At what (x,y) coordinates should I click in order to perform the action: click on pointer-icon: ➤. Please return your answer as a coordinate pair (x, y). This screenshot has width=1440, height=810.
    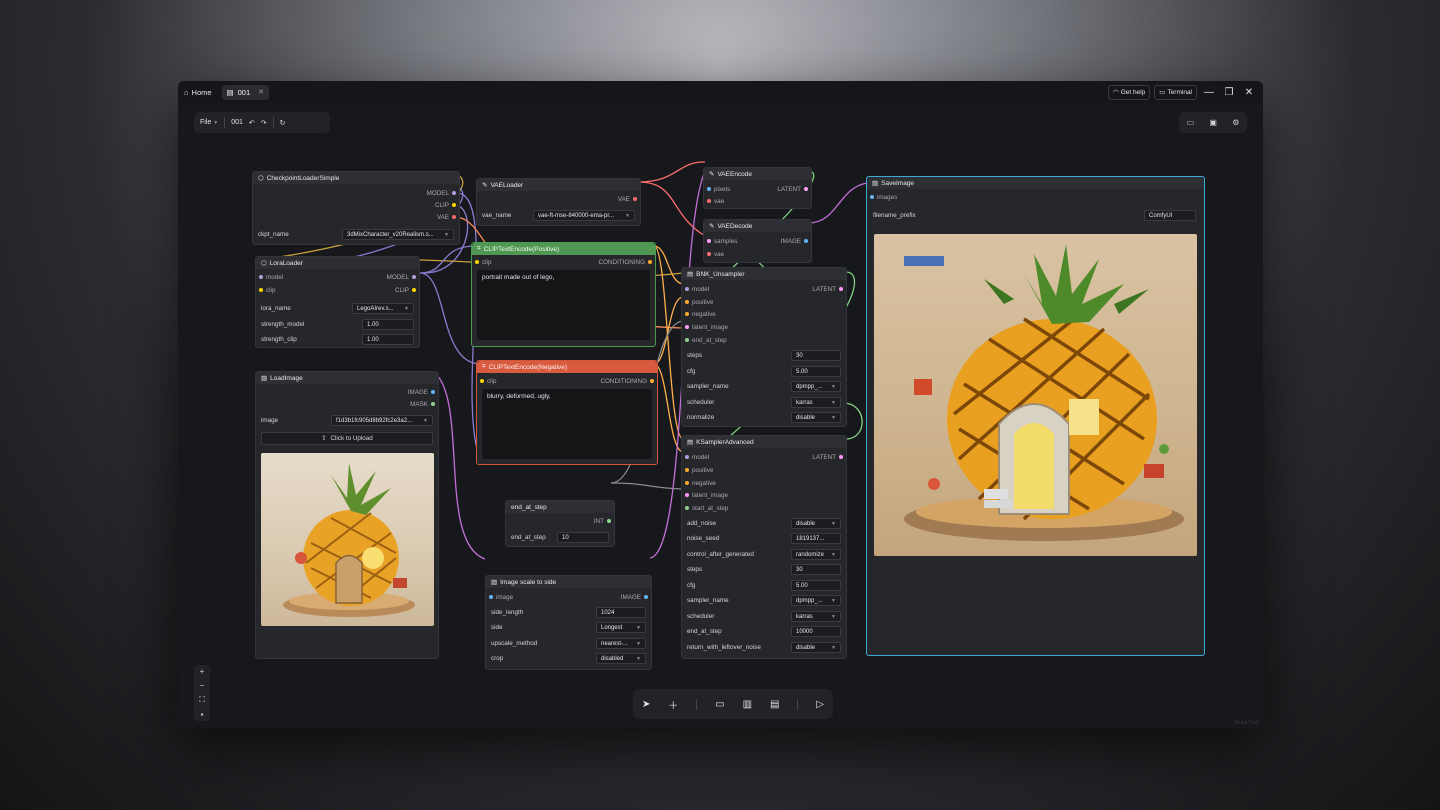
    Looking at the image, I should click on (646, 704).